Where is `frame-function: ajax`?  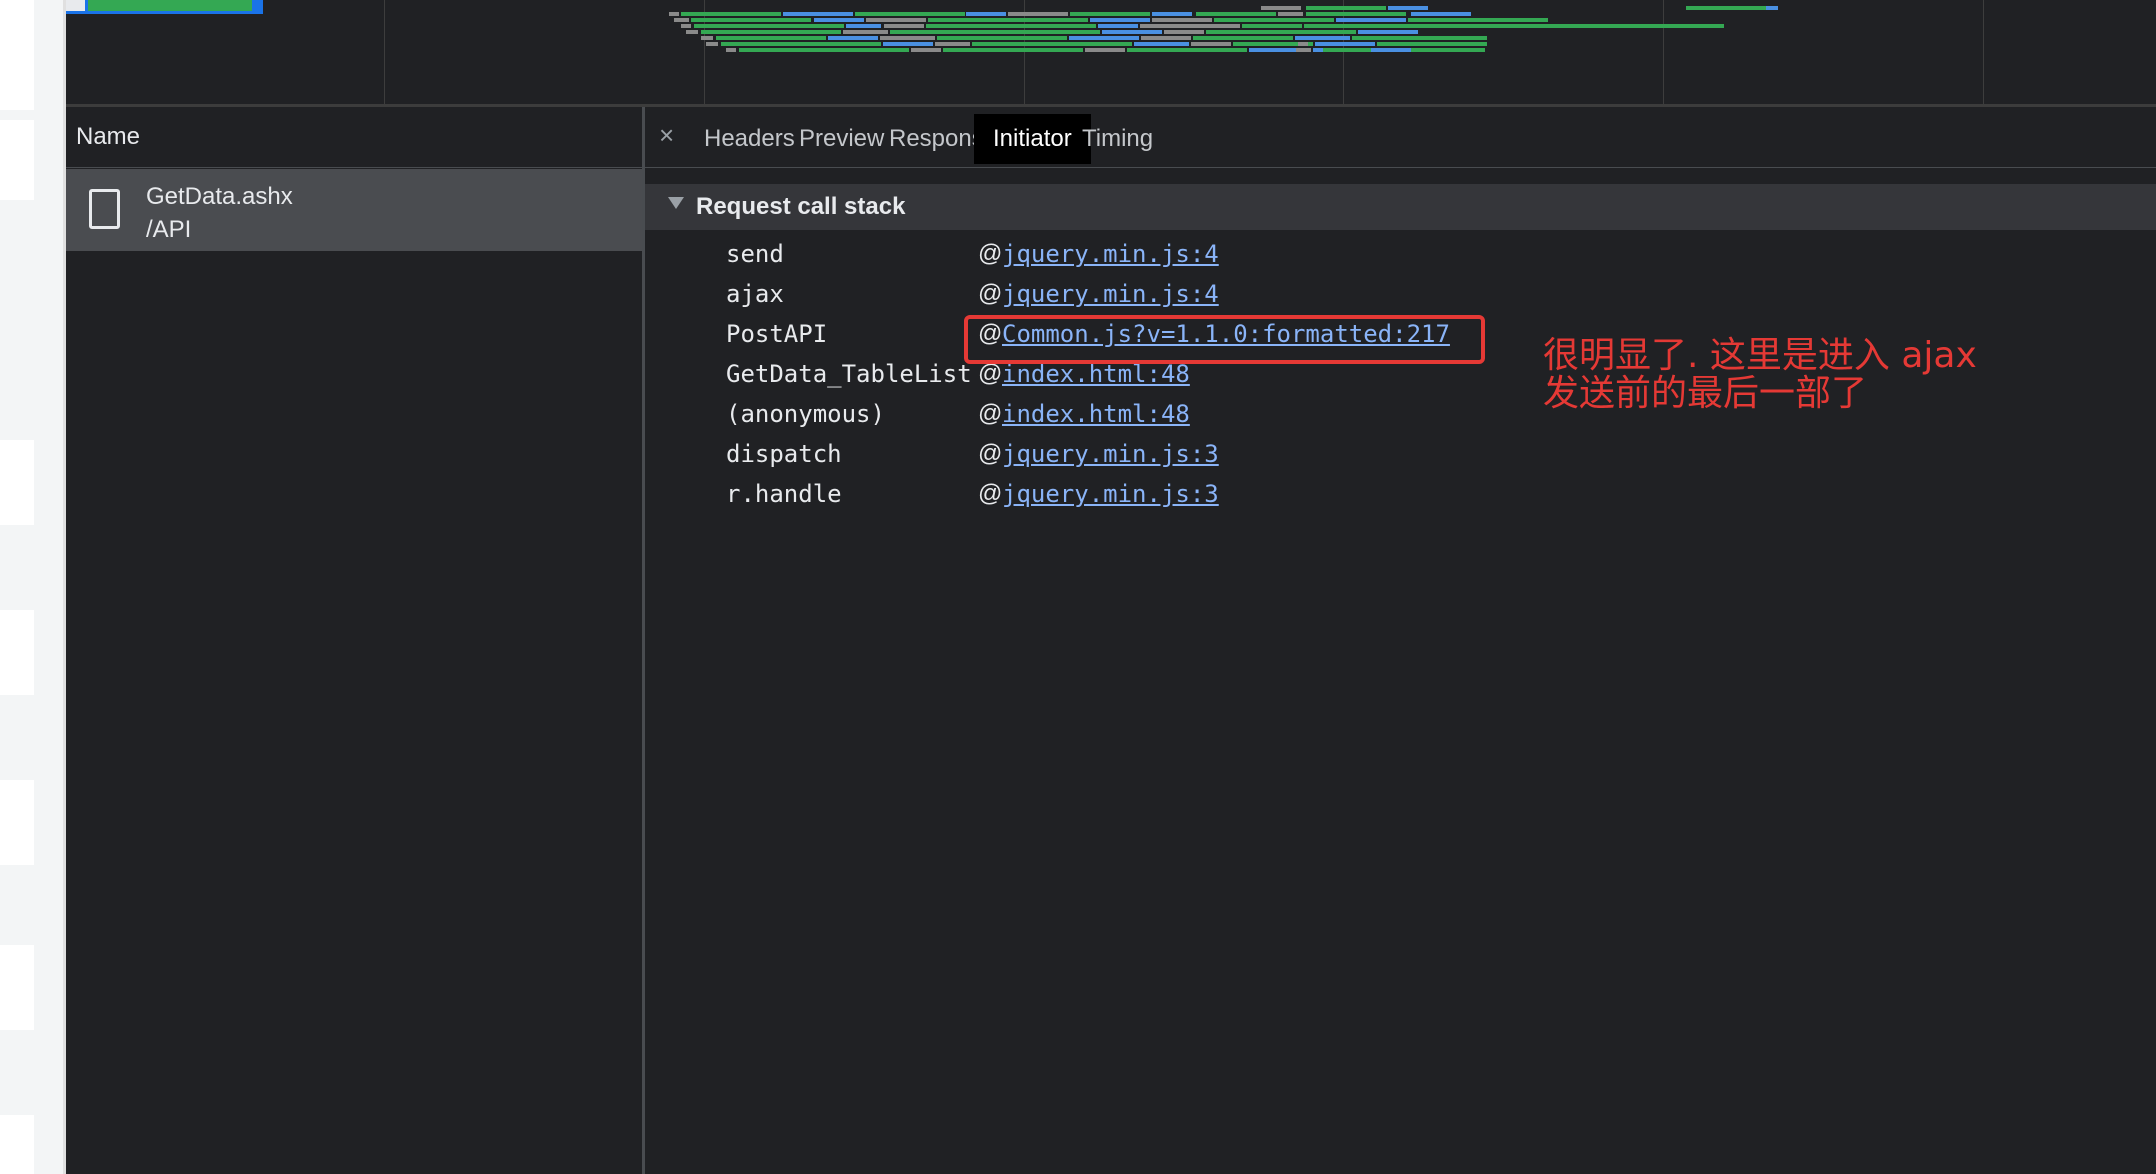
frame-function: ajax is located at coordinates (755, 294).